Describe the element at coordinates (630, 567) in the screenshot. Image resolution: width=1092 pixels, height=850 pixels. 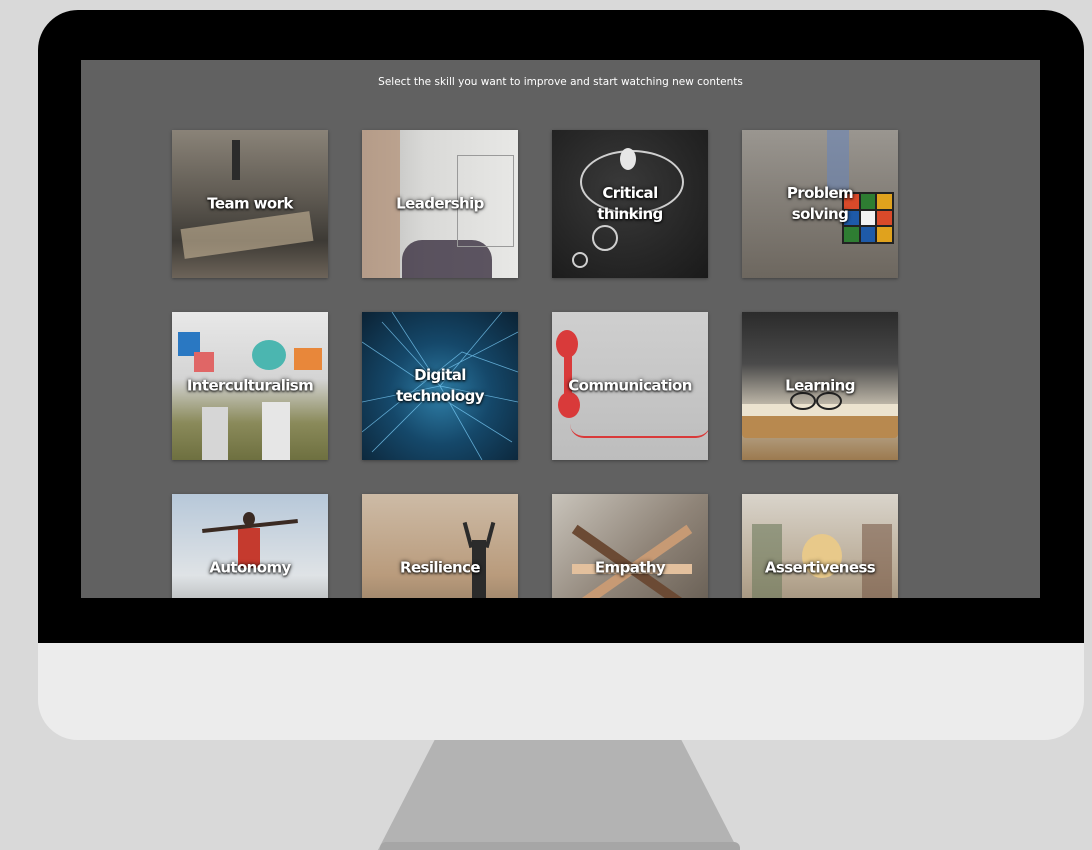
I see `skill-label: Empathy` at that location.